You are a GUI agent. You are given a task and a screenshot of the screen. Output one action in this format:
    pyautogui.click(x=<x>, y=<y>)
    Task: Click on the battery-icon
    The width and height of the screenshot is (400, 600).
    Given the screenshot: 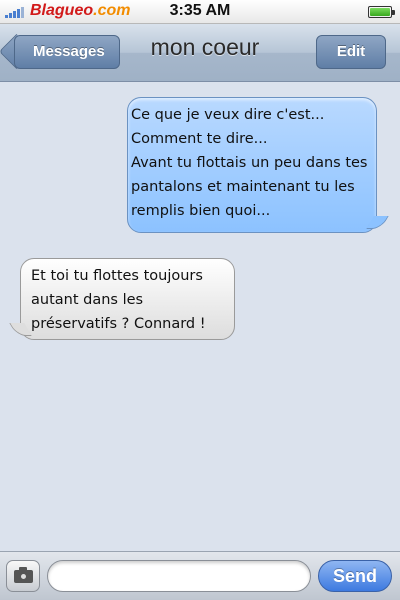 What is the action you would take?
    pyautogui.click(x=381, y=12)
    